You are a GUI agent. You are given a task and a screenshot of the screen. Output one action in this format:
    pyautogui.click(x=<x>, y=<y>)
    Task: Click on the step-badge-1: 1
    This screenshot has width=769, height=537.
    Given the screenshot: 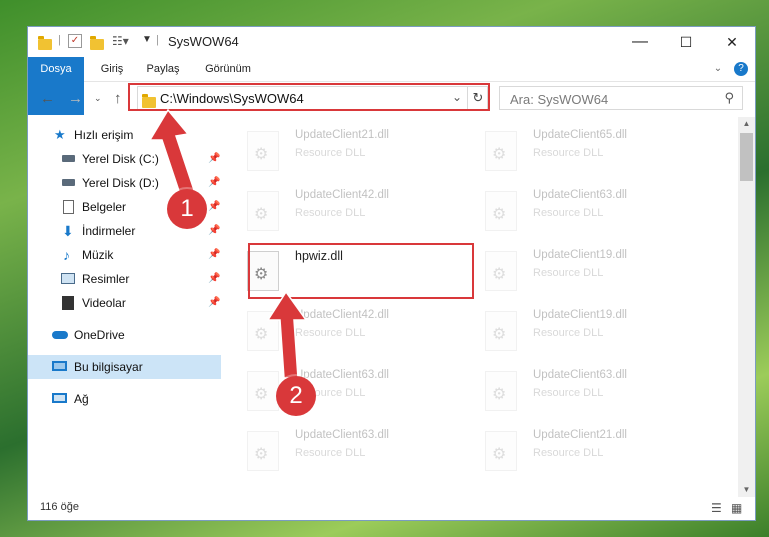 What is the action you would take?
    pyautogui.click(x=187, y=209)
    